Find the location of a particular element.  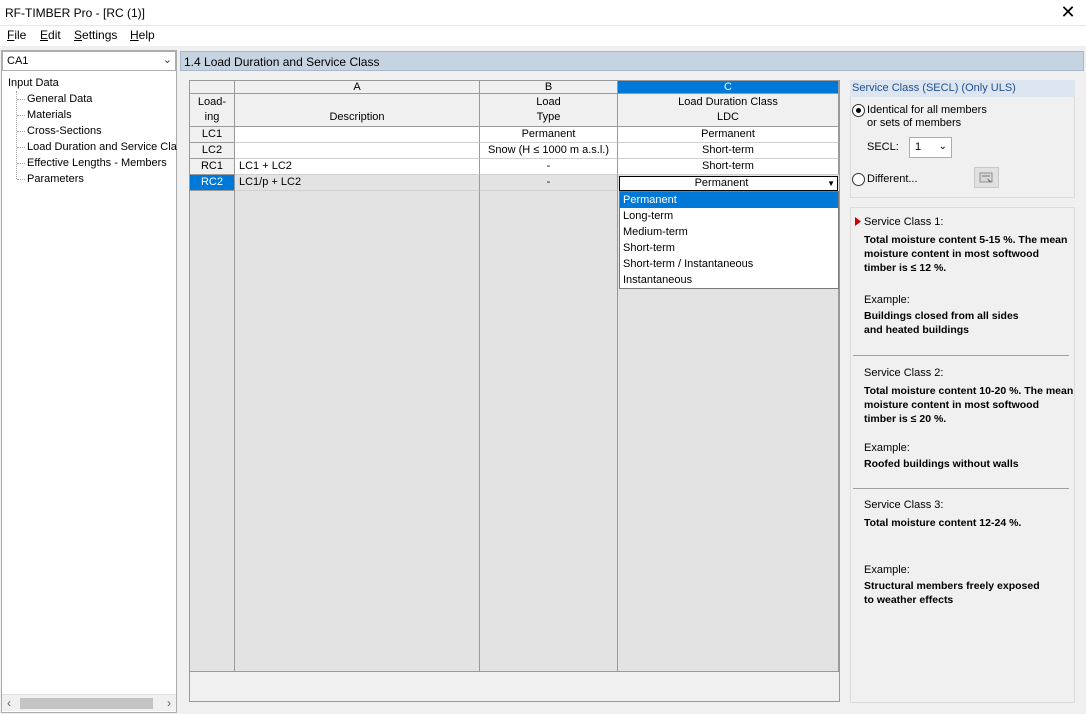

select-members-icon is located at coordinates (986, 177).